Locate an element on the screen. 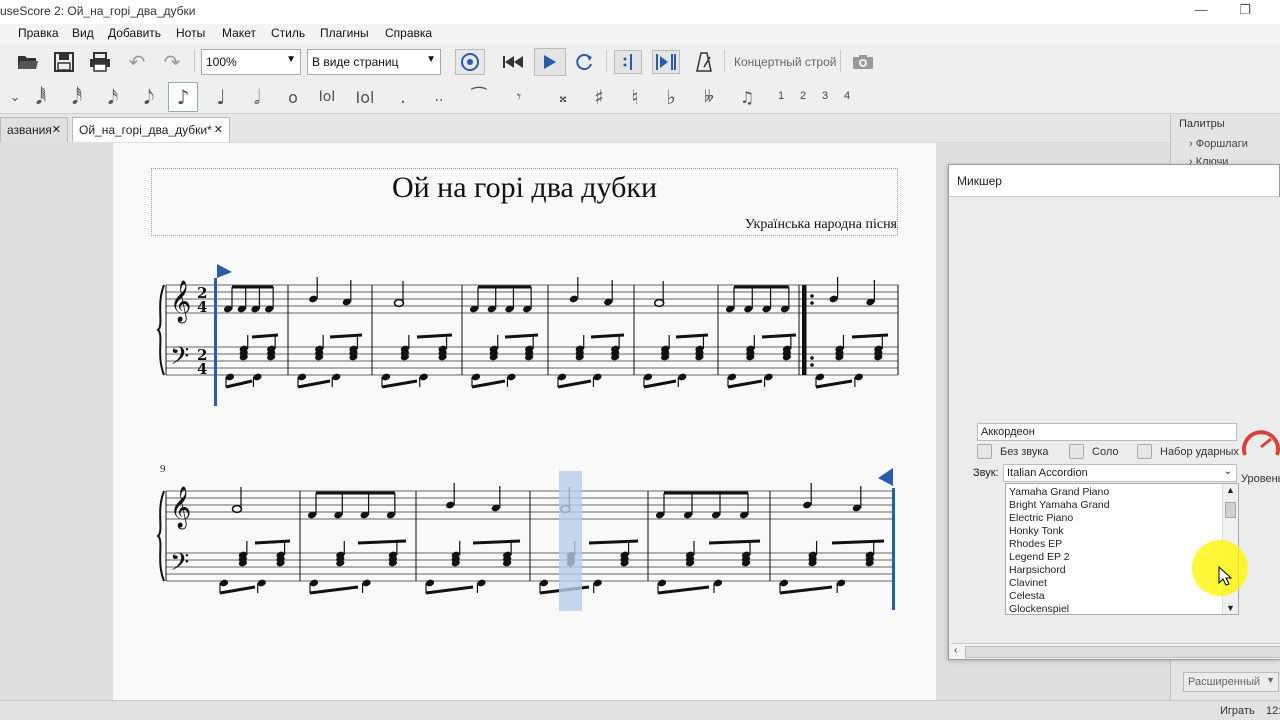 The height and width of the screenshot is (720, 1280). mute-label: Без звука is located at coordinates (1024, 451).